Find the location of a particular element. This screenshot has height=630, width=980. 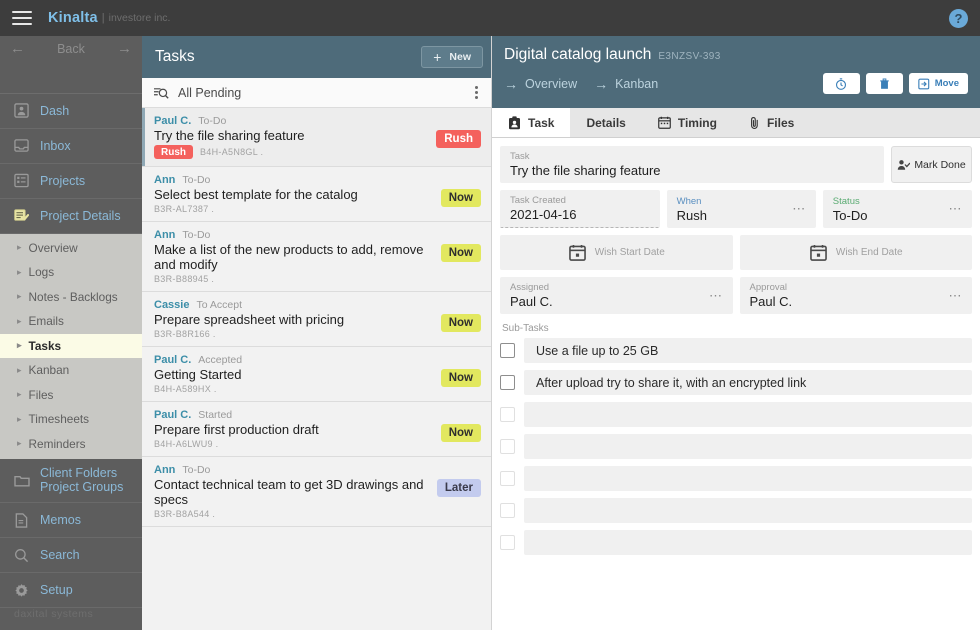

timer-icon is located at coordinates (841, 83).